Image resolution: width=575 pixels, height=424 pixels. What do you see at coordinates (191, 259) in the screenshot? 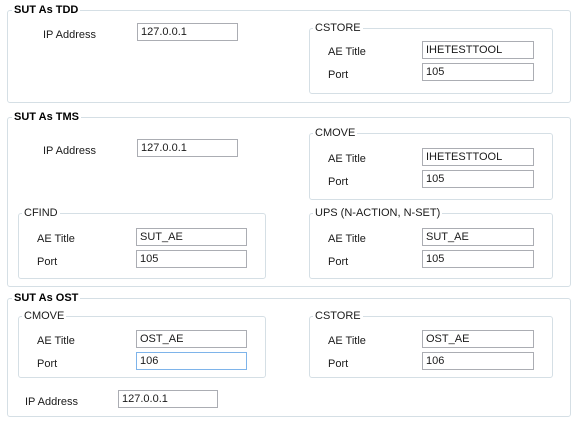
I see `tms-cfind-port-field: 105` at bounding box center [191, 259].